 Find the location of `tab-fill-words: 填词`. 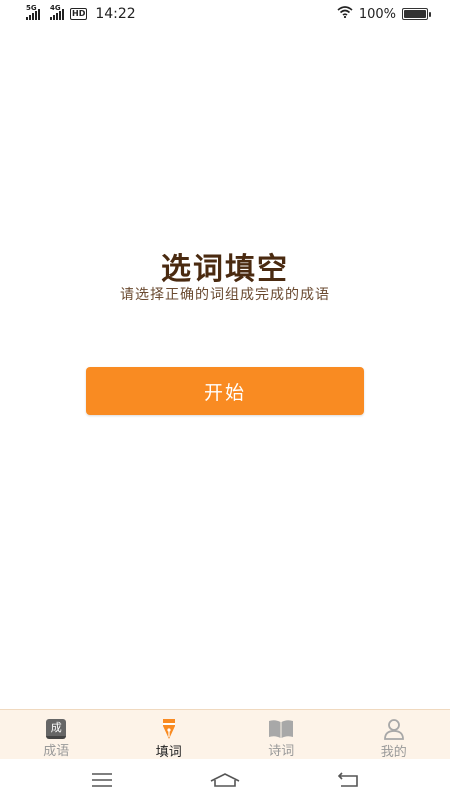

tab-fill-words: 填词 is located at coordinates (169, 735).